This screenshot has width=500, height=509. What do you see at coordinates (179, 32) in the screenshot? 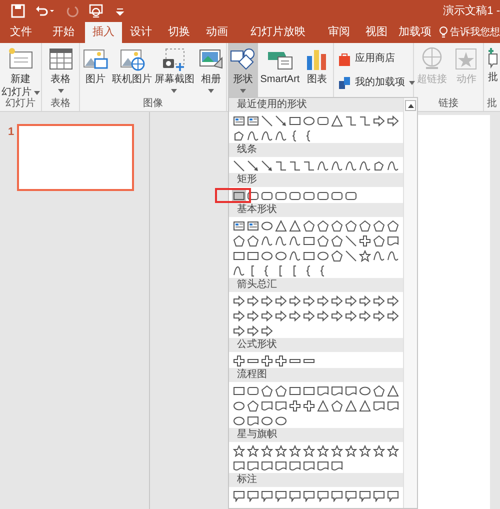
I see `ribbon-tab: 切换` at bounding box center [179, 32].